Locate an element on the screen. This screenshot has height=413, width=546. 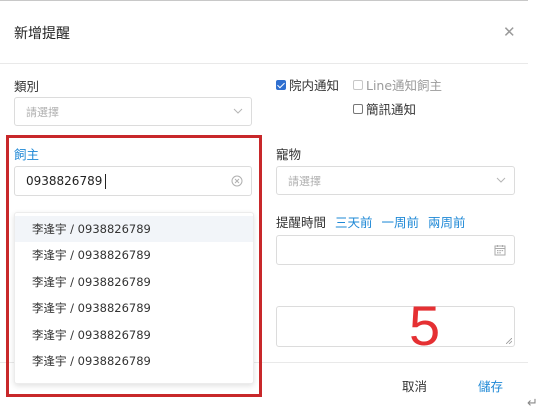
pet-placeholder: 請選擇 is located at coordinates (304, 181).